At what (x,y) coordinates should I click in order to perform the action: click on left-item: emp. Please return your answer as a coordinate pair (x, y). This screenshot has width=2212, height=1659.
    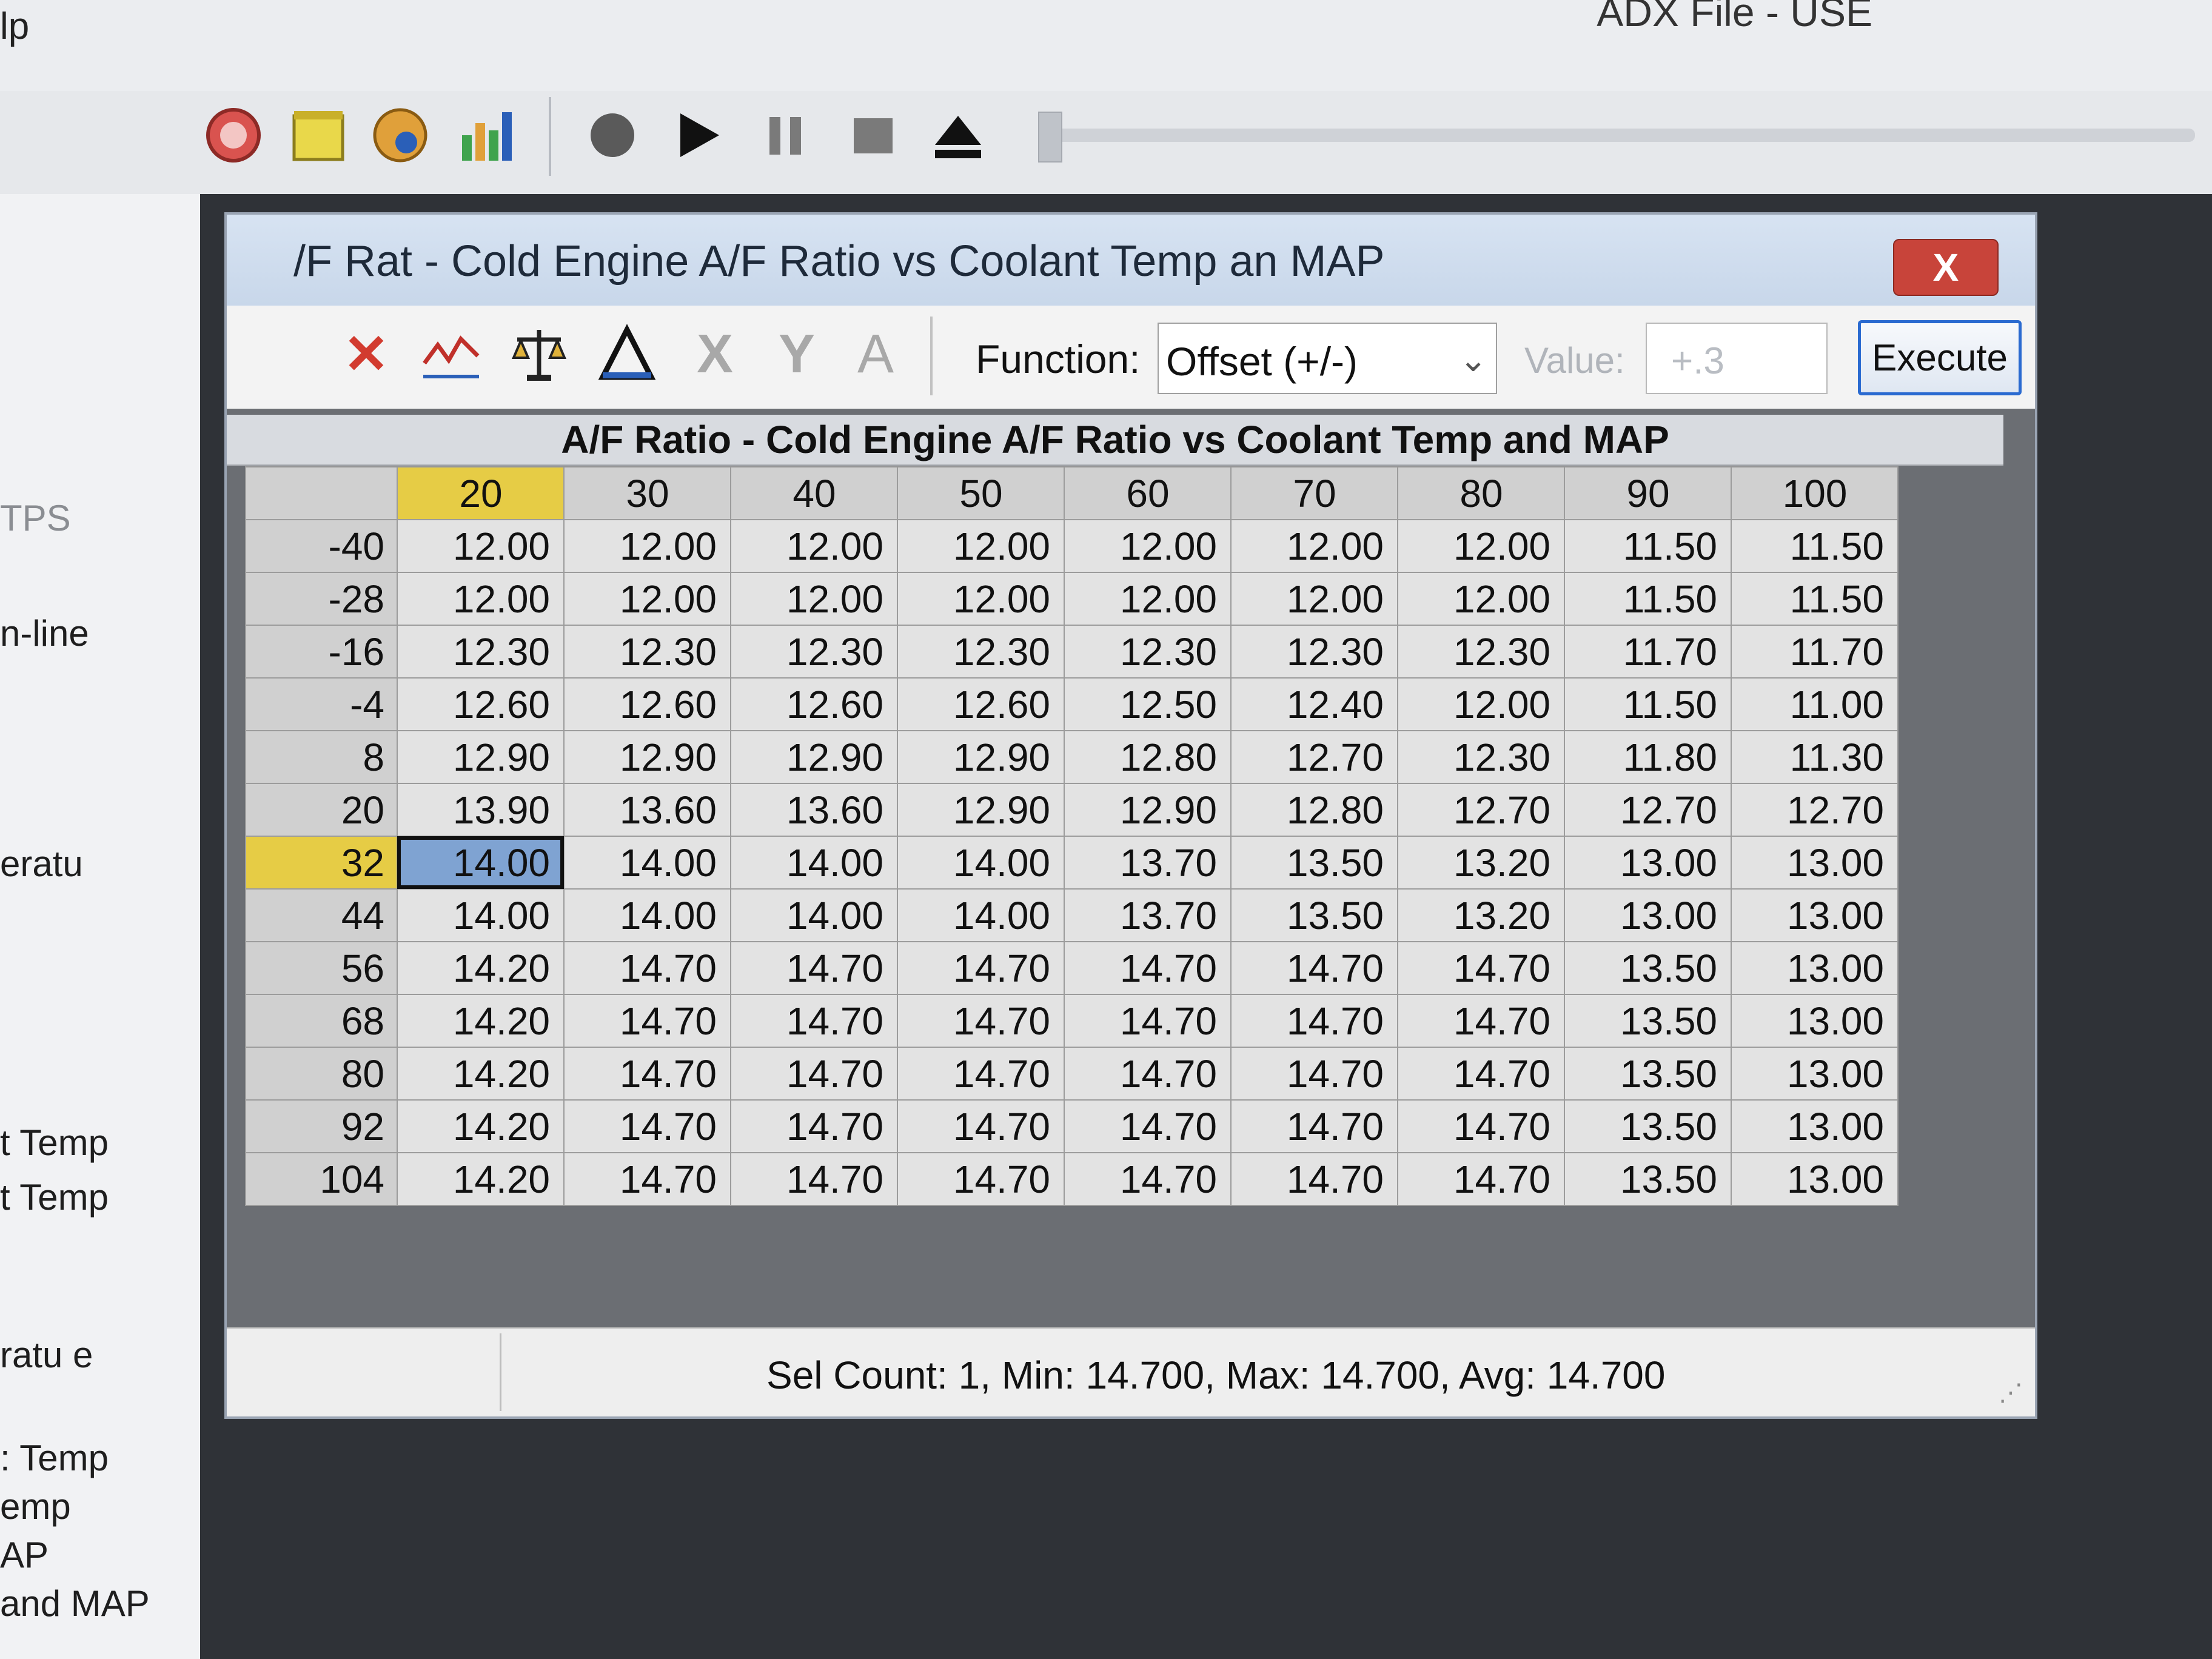
    Looking at the image, I should click on (35, 1506).